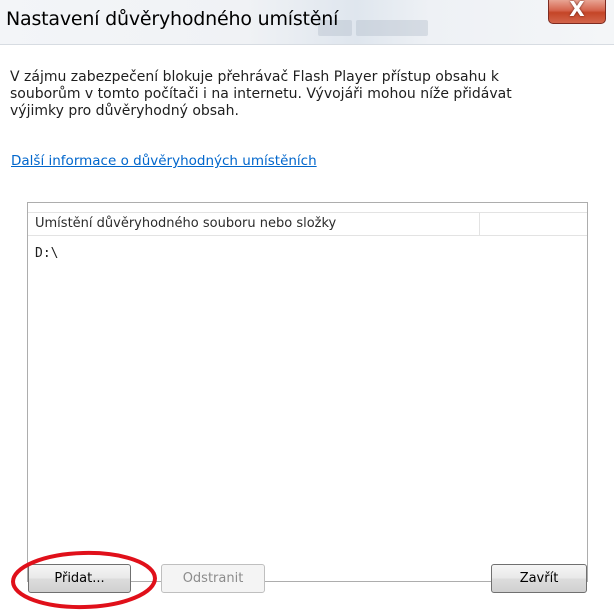  Describe the element at coordinates (533, 224) in the screenshot. I see `column-header-filler` at that location.